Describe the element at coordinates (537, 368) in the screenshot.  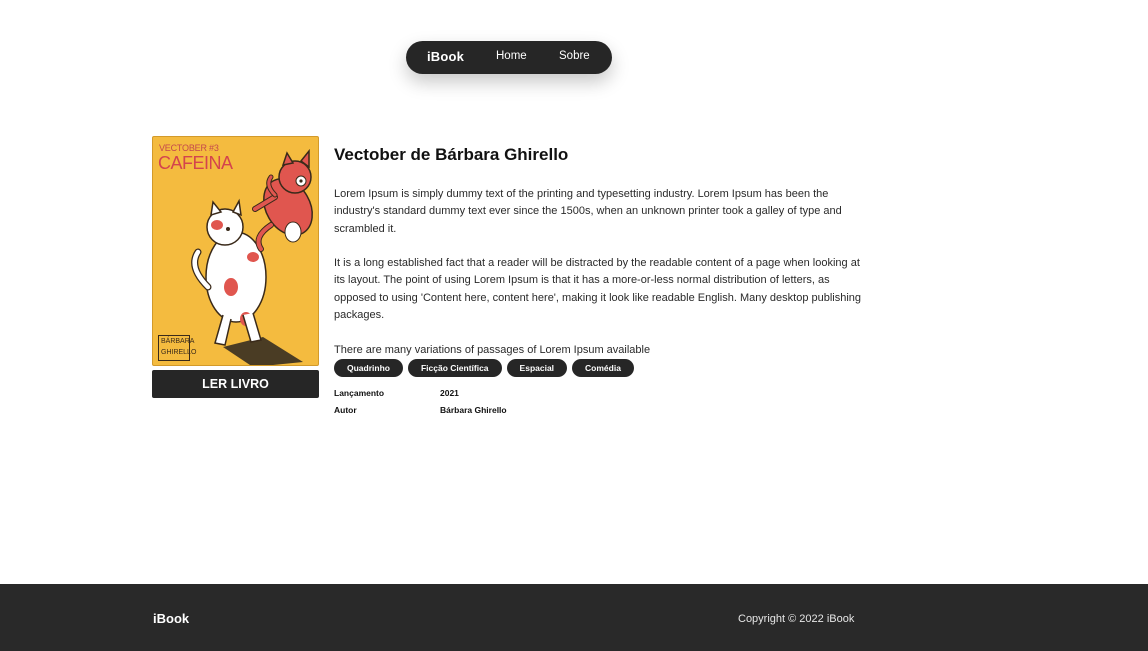
I see `tag-espacial: Espacial` at that location.